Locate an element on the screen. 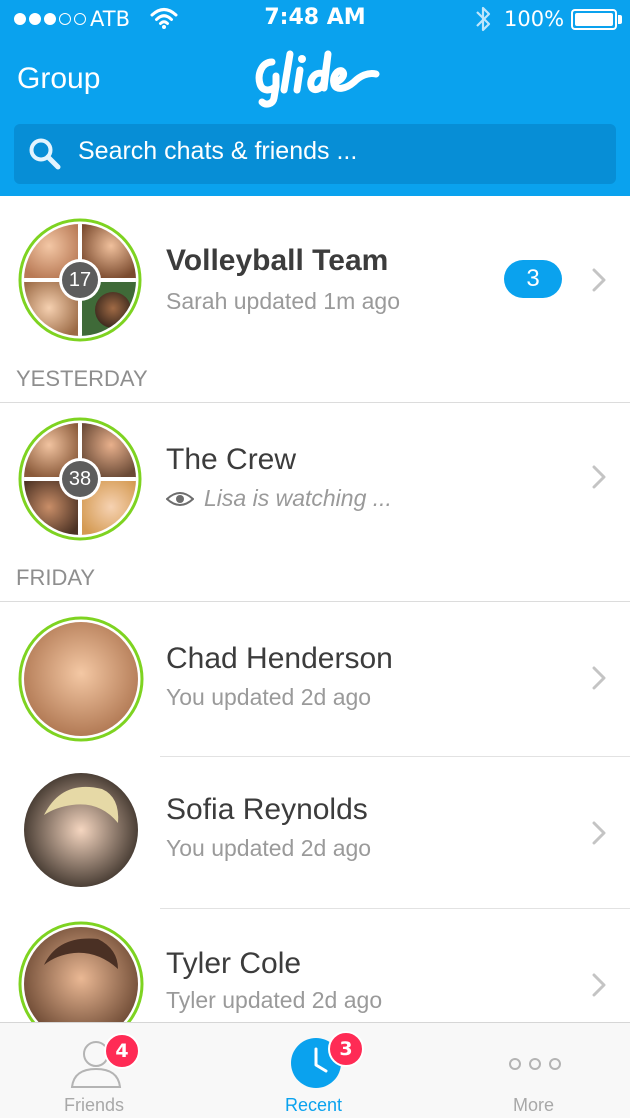 Image resolution: width=630 pixels, height=1118 pixels. bluetooth-icon is located at coordinates (483, 19).